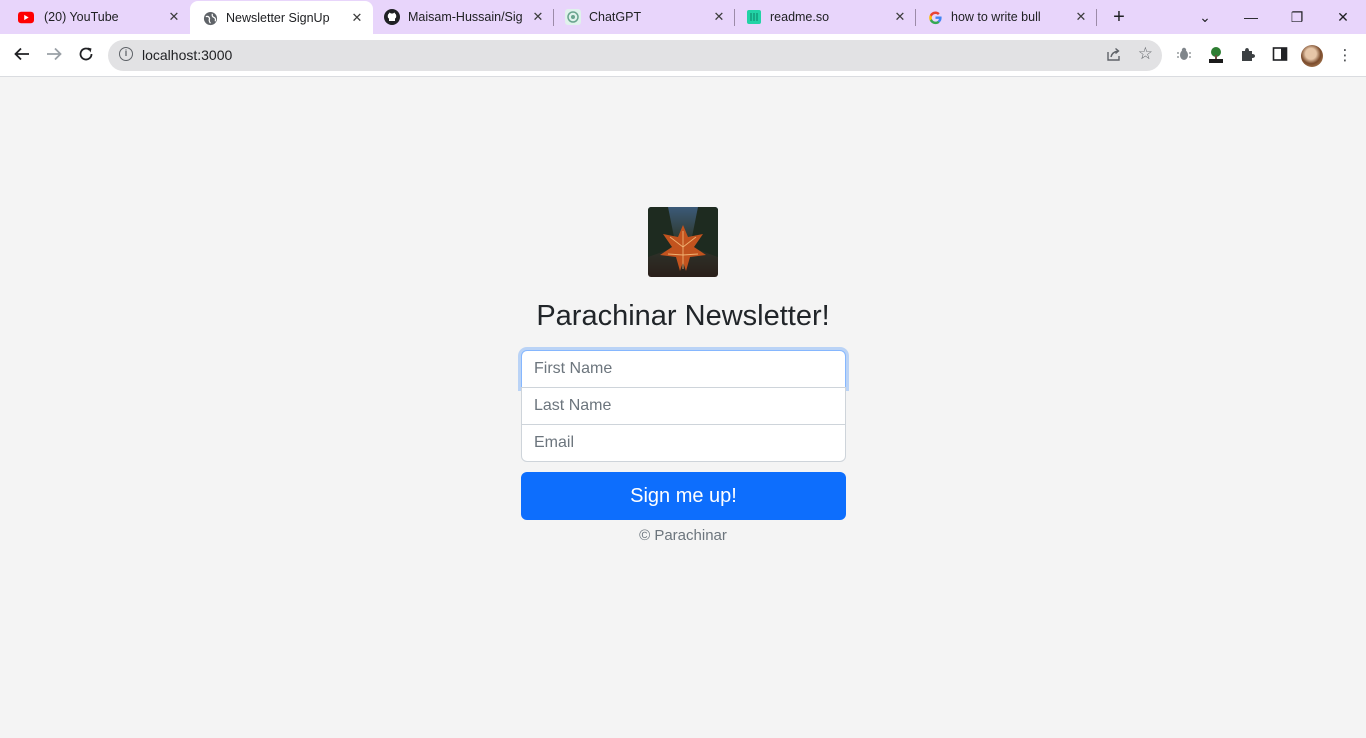  I want to click on copyright-footer: © Parachinar, so click(683, 535).